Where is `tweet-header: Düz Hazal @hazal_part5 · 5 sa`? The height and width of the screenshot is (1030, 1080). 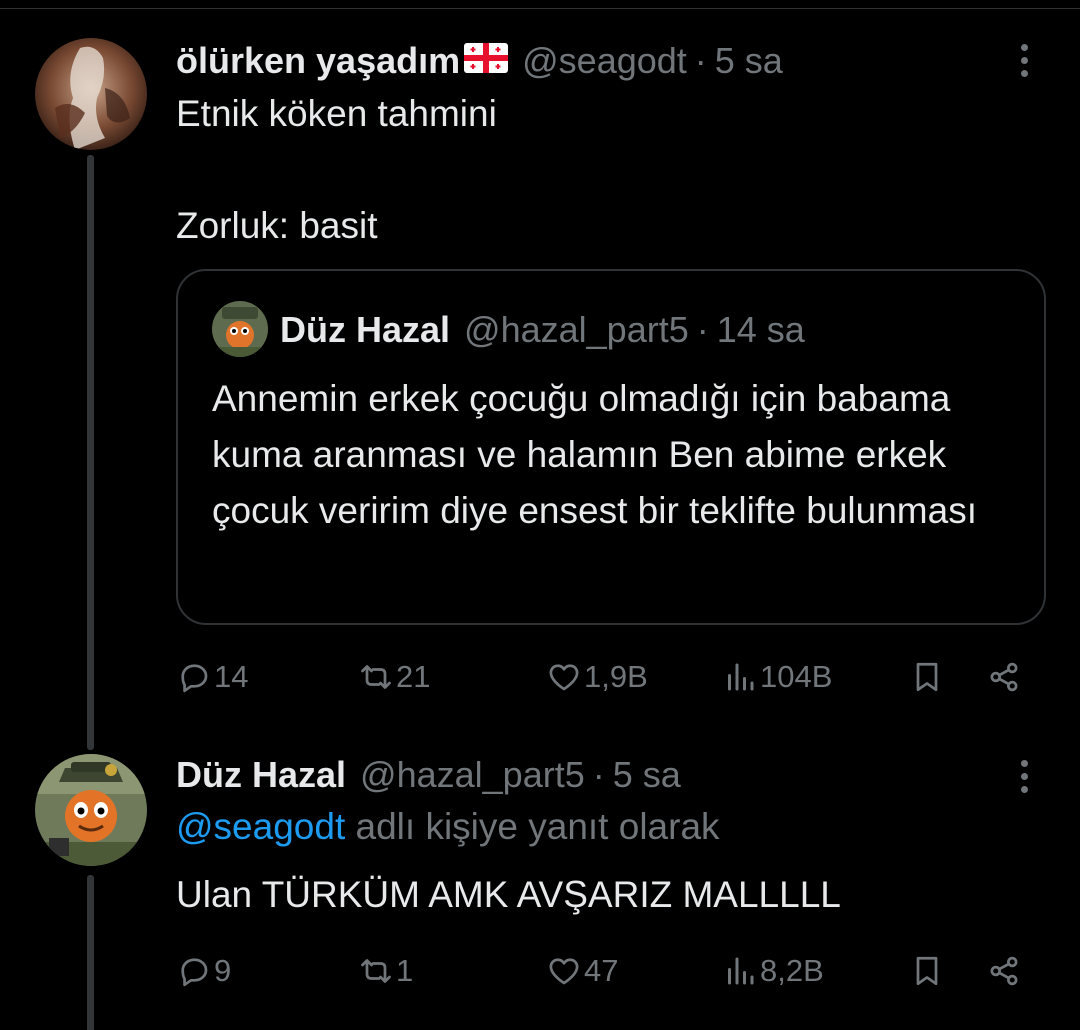
tweet-header: Düz Hazal @hazal_part5 · 5 sa is located at coordinates (428, 775).